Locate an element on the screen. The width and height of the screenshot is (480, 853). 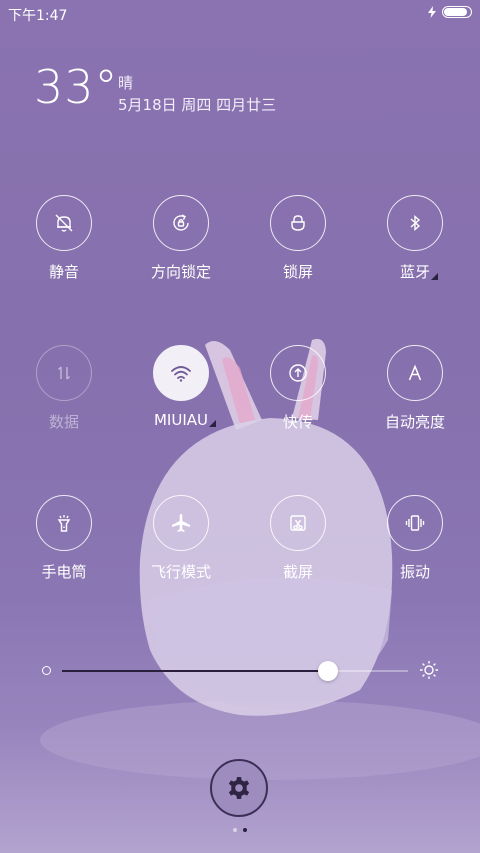
toggle-wifi-button is located at coordinates (181, 373).